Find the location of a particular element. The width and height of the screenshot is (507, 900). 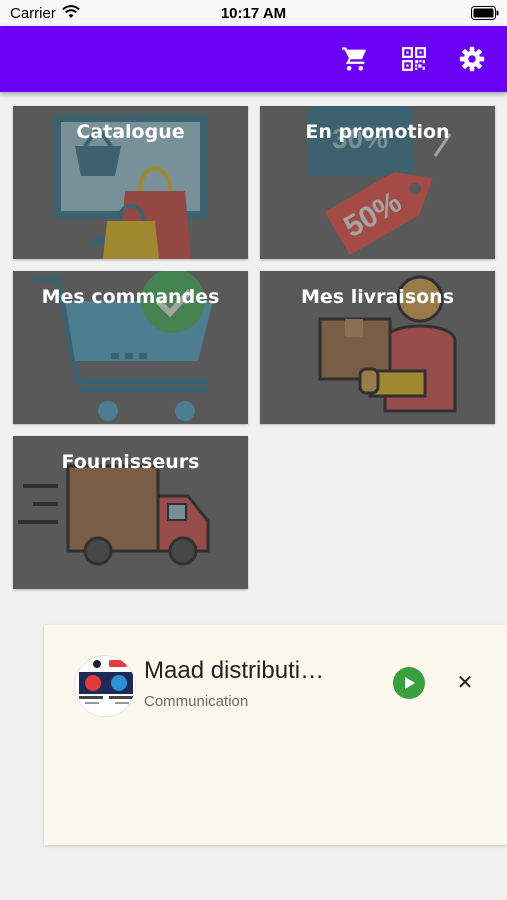

status-time: 10:17 AM is located at coordinates (253, 13).